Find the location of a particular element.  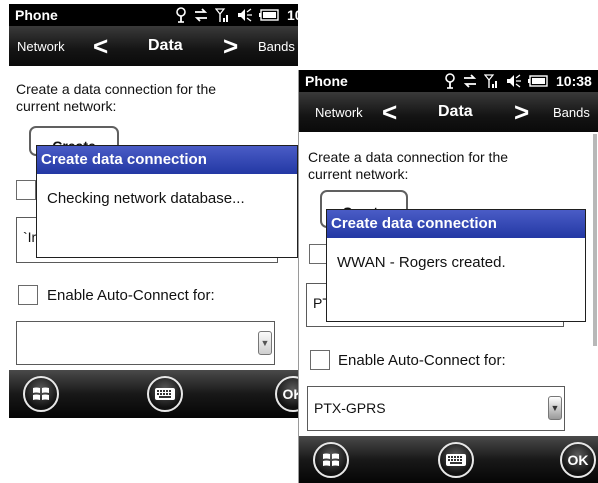

status-bar: Phone 10:38 is located at coordinates (448, 81).